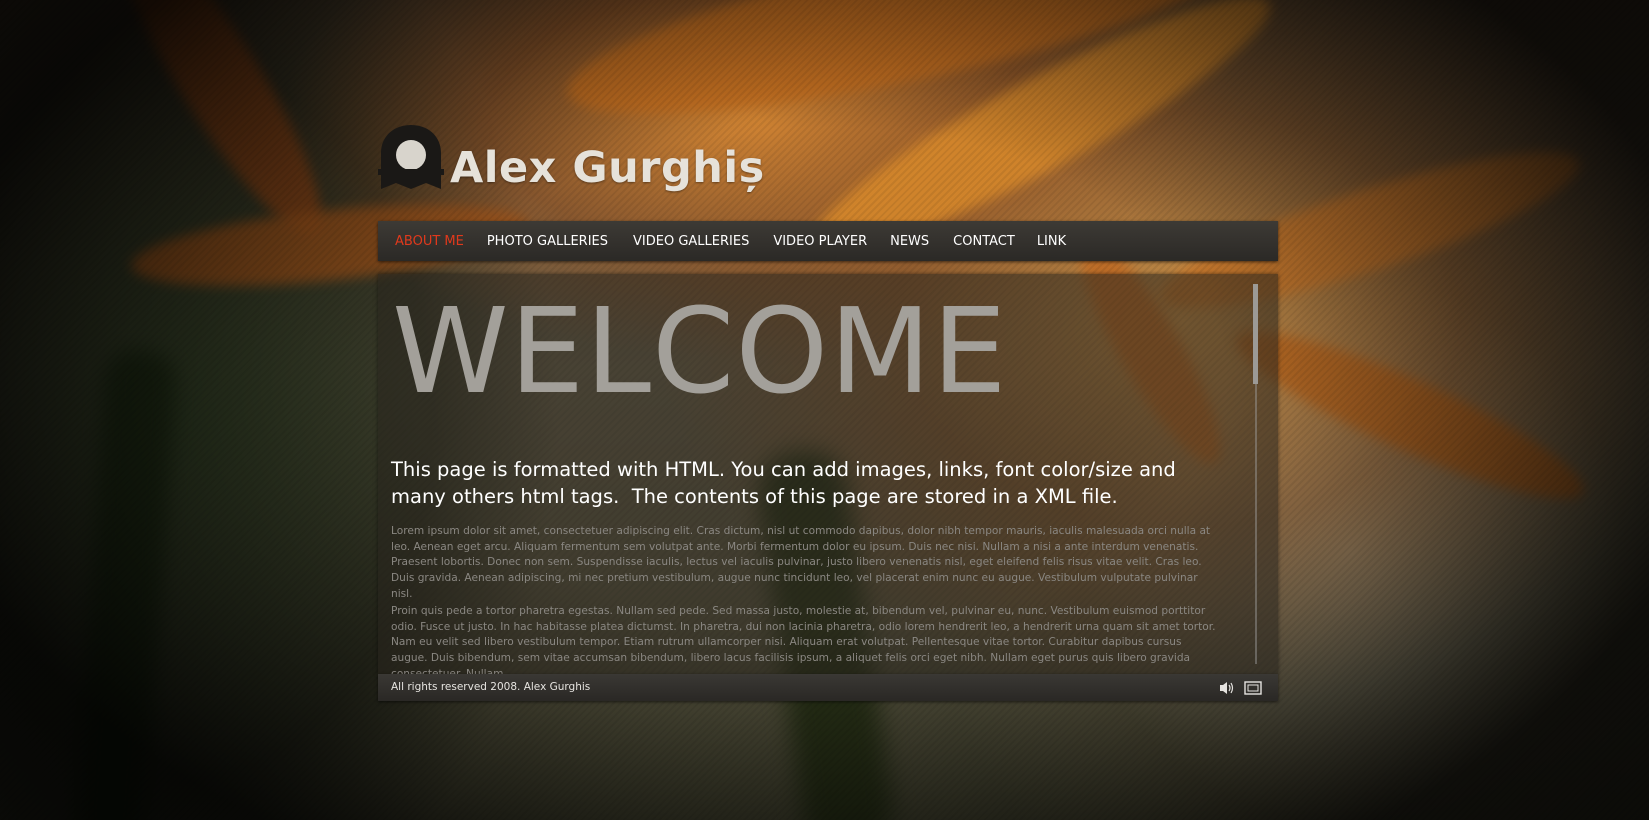 The height and width of the screenshot is (820, 1649). I want to click on camera-logo-icon, so click(411, 157).